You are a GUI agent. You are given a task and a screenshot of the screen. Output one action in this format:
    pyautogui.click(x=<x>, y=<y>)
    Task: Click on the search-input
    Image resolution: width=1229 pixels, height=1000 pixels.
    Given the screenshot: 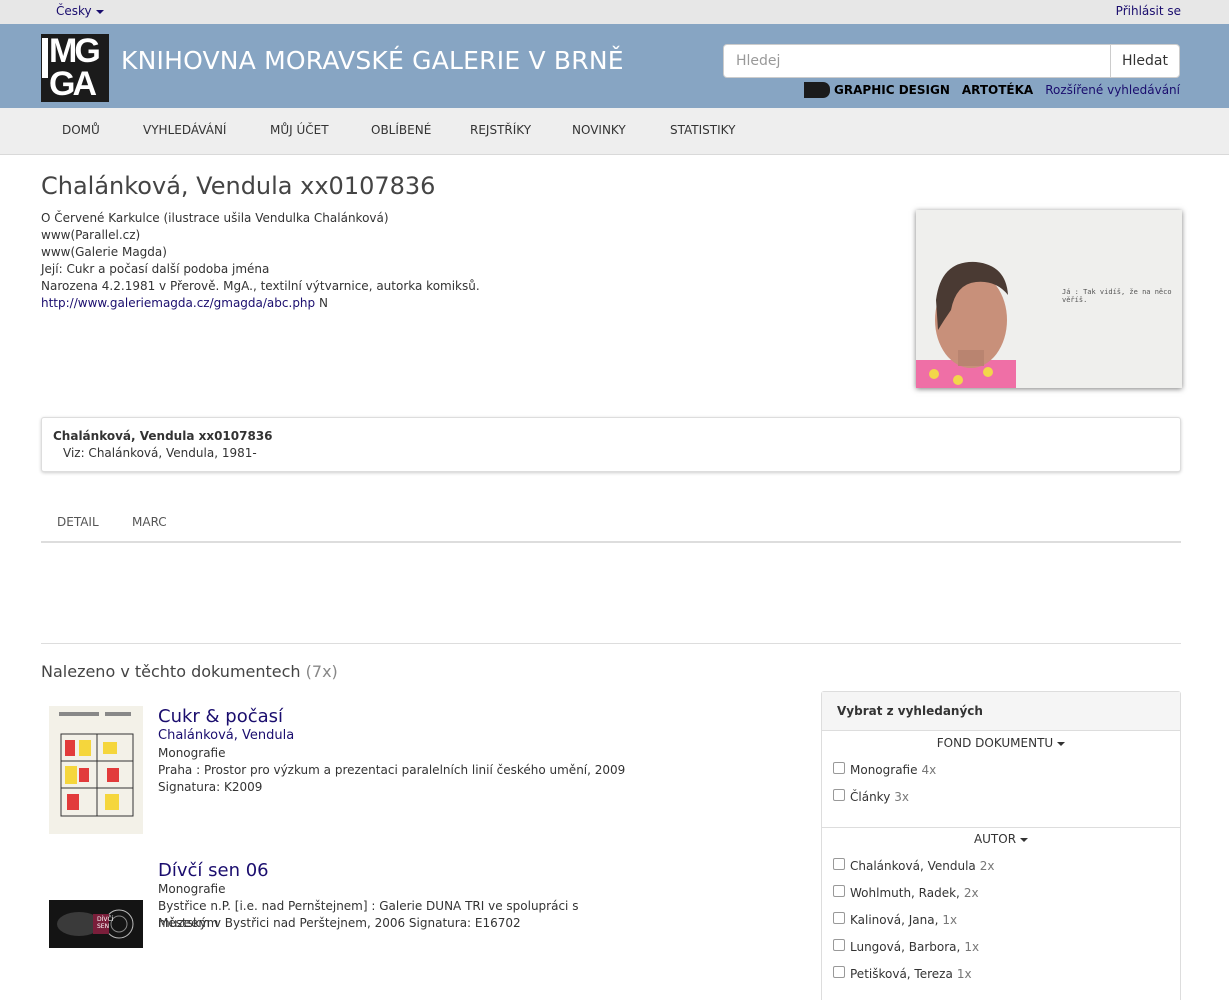 What is the action you would take?
    pyautogui.click(x=917, y=61)
    